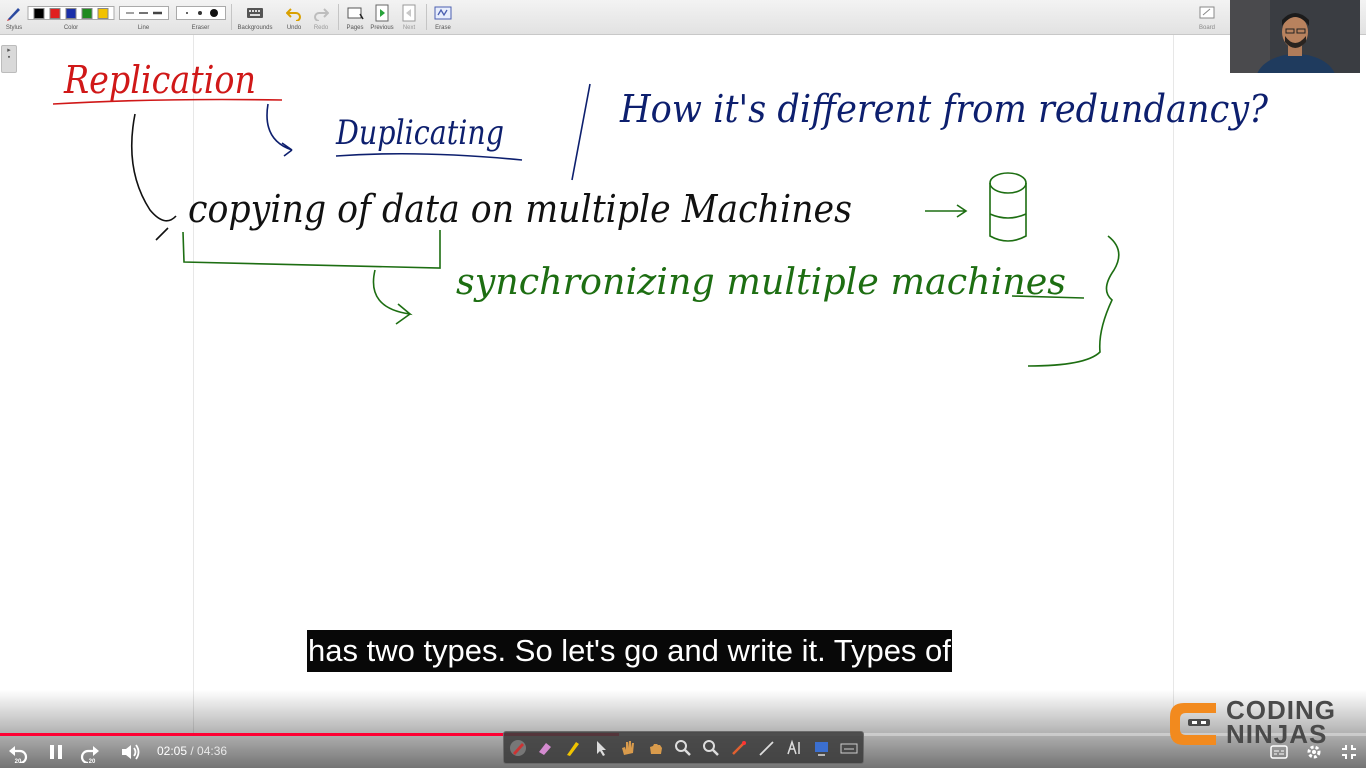  I want to click on erase-all-button: Erase, so click(443, 18).